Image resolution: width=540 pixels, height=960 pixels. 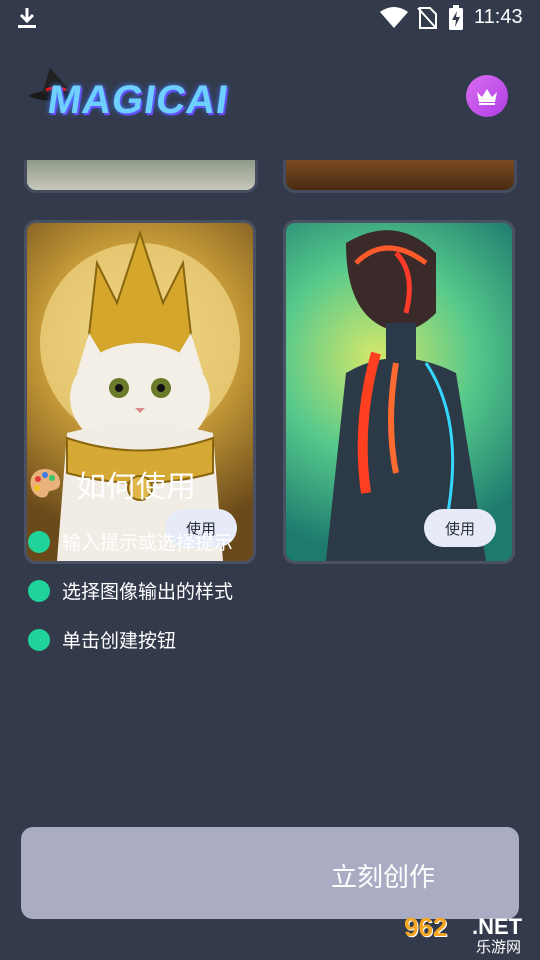 What do you see at coordinates (119, 641) in the screenshot?
I see `step-text: 单击创建按钮` at bounding box center [119, 641].